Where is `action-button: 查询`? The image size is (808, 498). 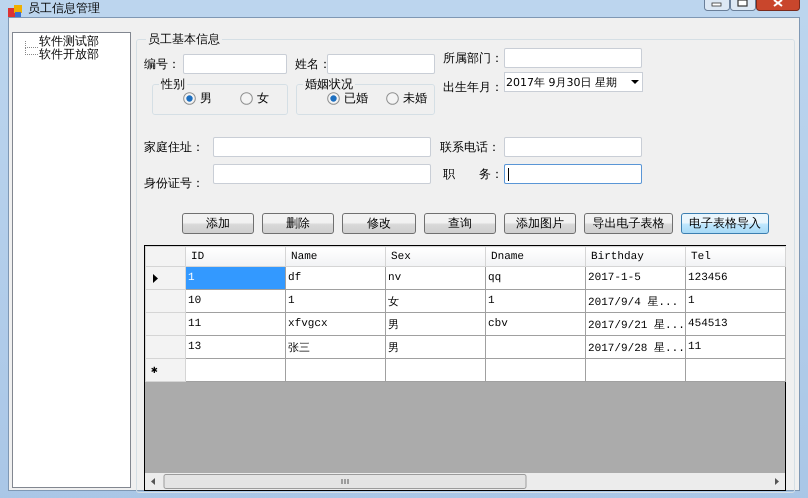 action-button: 查询 is located at coordinates (460, 223).